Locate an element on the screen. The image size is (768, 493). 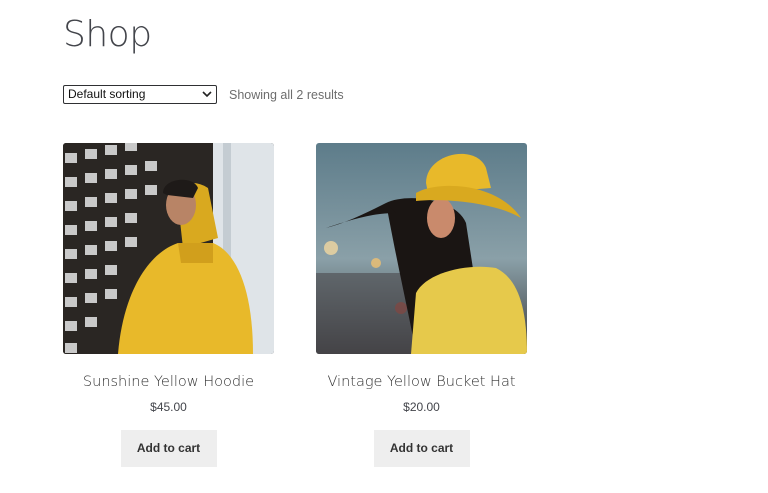
result-count: Showing all 2 results is located at coordinates (286, 94).